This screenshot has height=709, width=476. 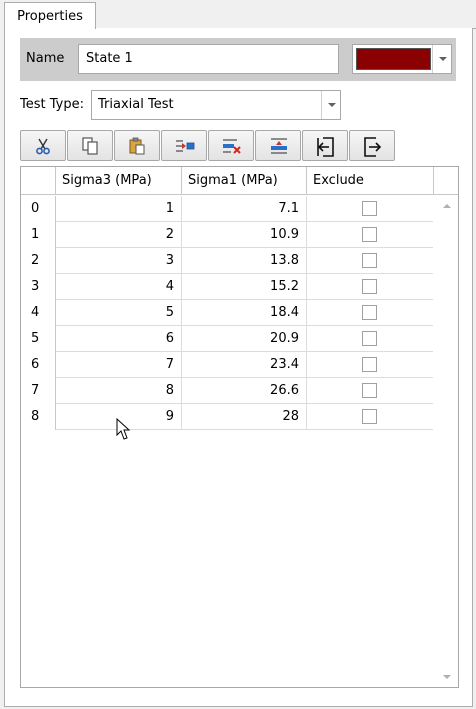 I want to click on sigma1-cell: 7.1, so click(x=244, y=209).